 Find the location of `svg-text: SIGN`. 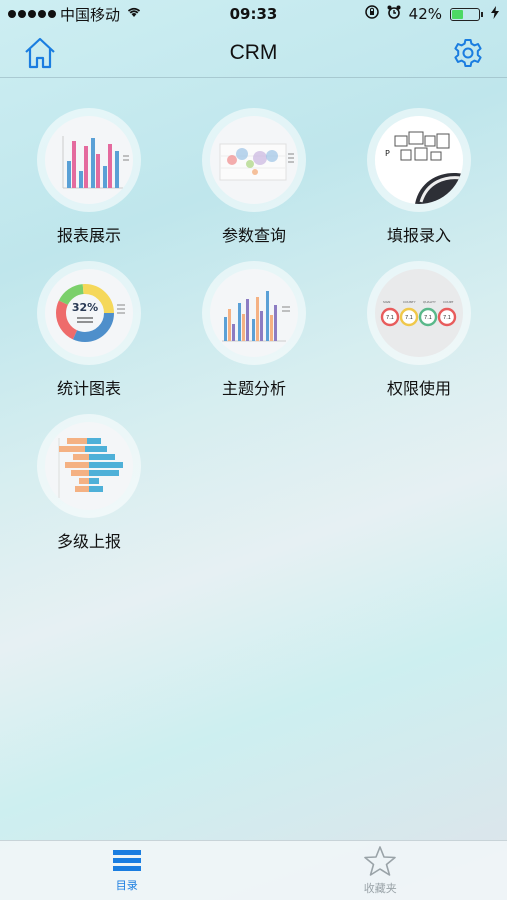

svg-text: SIGN is located at coordinates (386, 302).